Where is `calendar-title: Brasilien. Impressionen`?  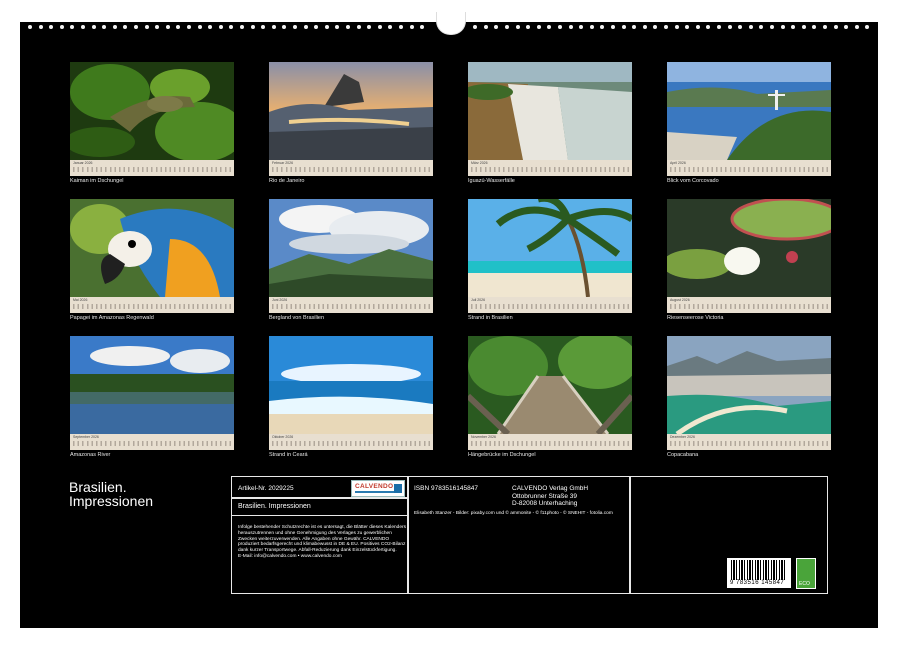
calendar-title: Brasilien. Impressionen is located at coordinates (111, 494).